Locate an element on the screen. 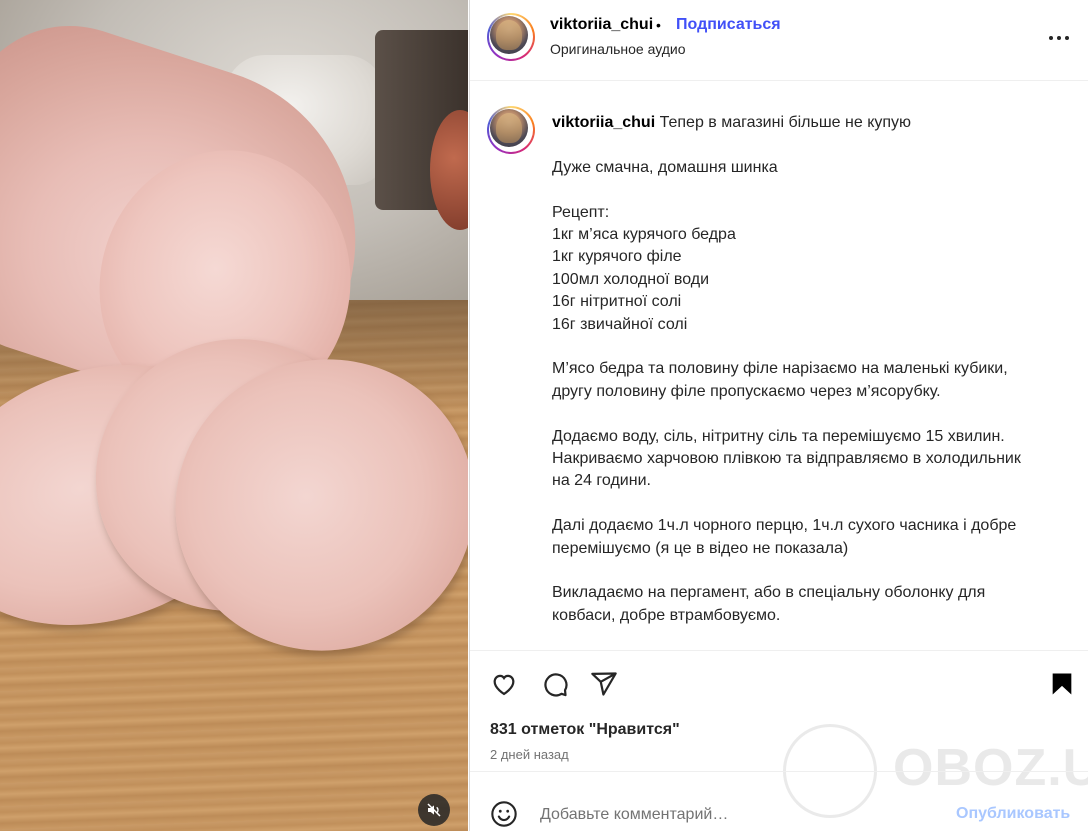  mute-button is located at coordinates (434, 810).